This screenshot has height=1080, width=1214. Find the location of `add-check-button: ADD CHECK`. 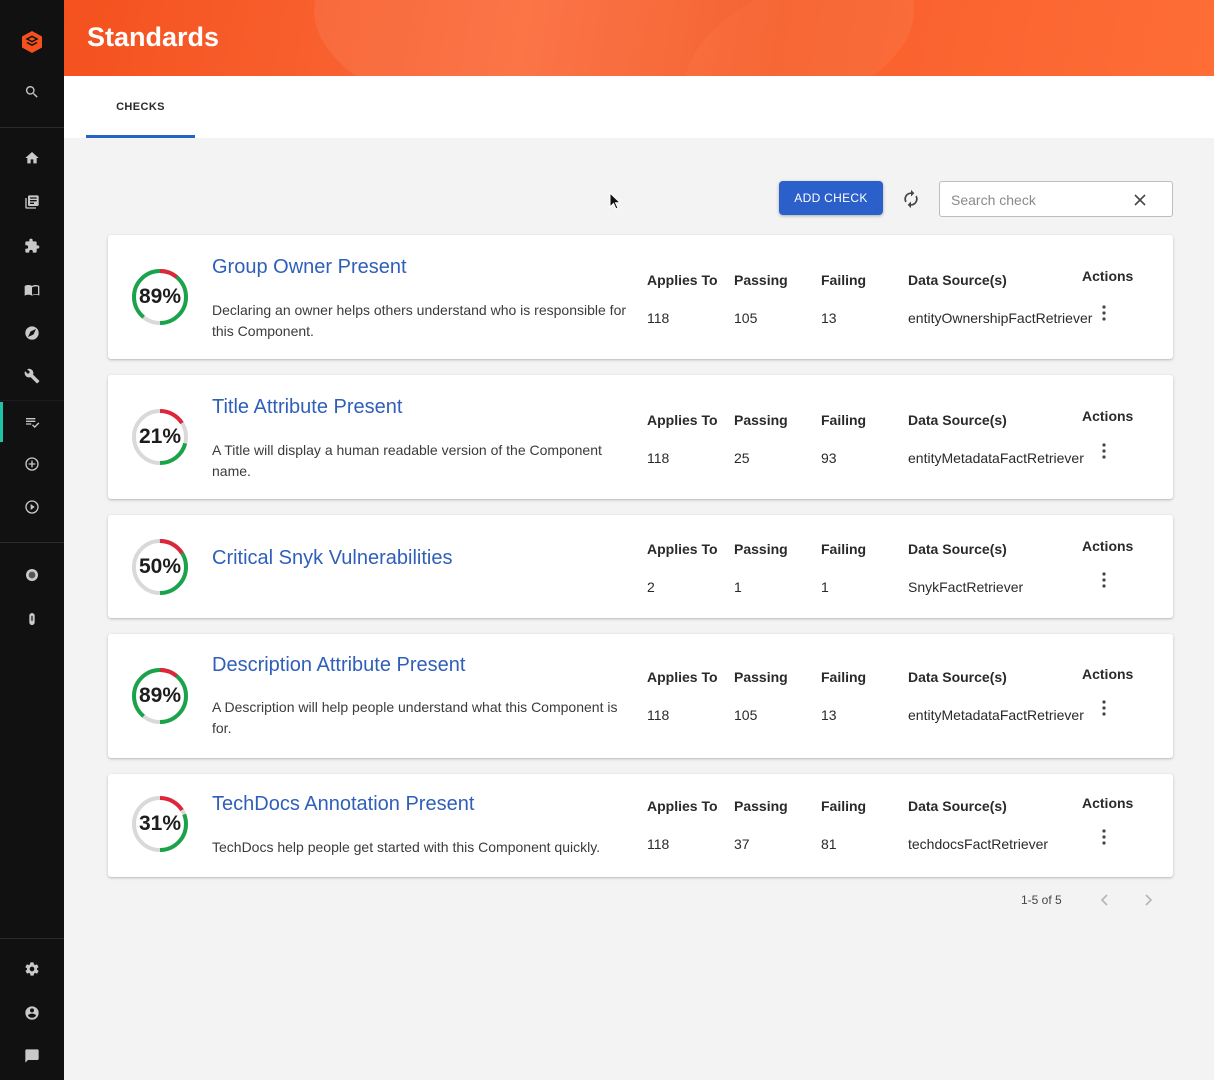

add-check-button: ADD CHECK is located at coordinates (831, 198).